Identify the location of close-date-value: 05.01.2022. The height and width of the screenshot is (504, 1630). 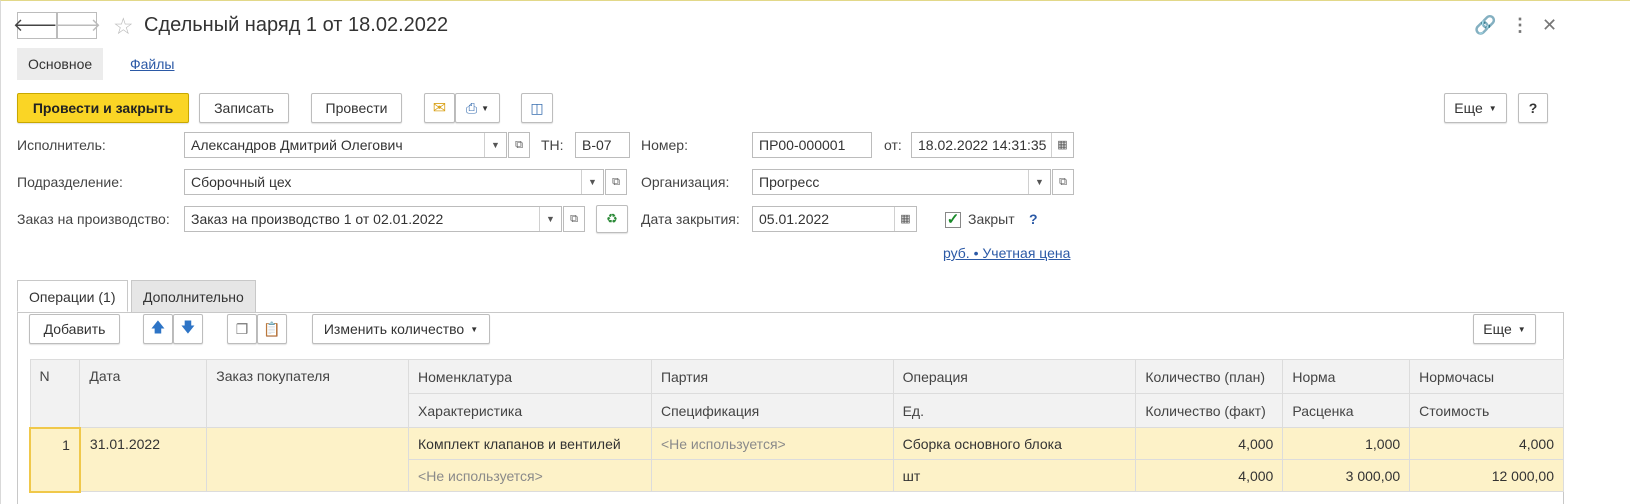
(794, 219).